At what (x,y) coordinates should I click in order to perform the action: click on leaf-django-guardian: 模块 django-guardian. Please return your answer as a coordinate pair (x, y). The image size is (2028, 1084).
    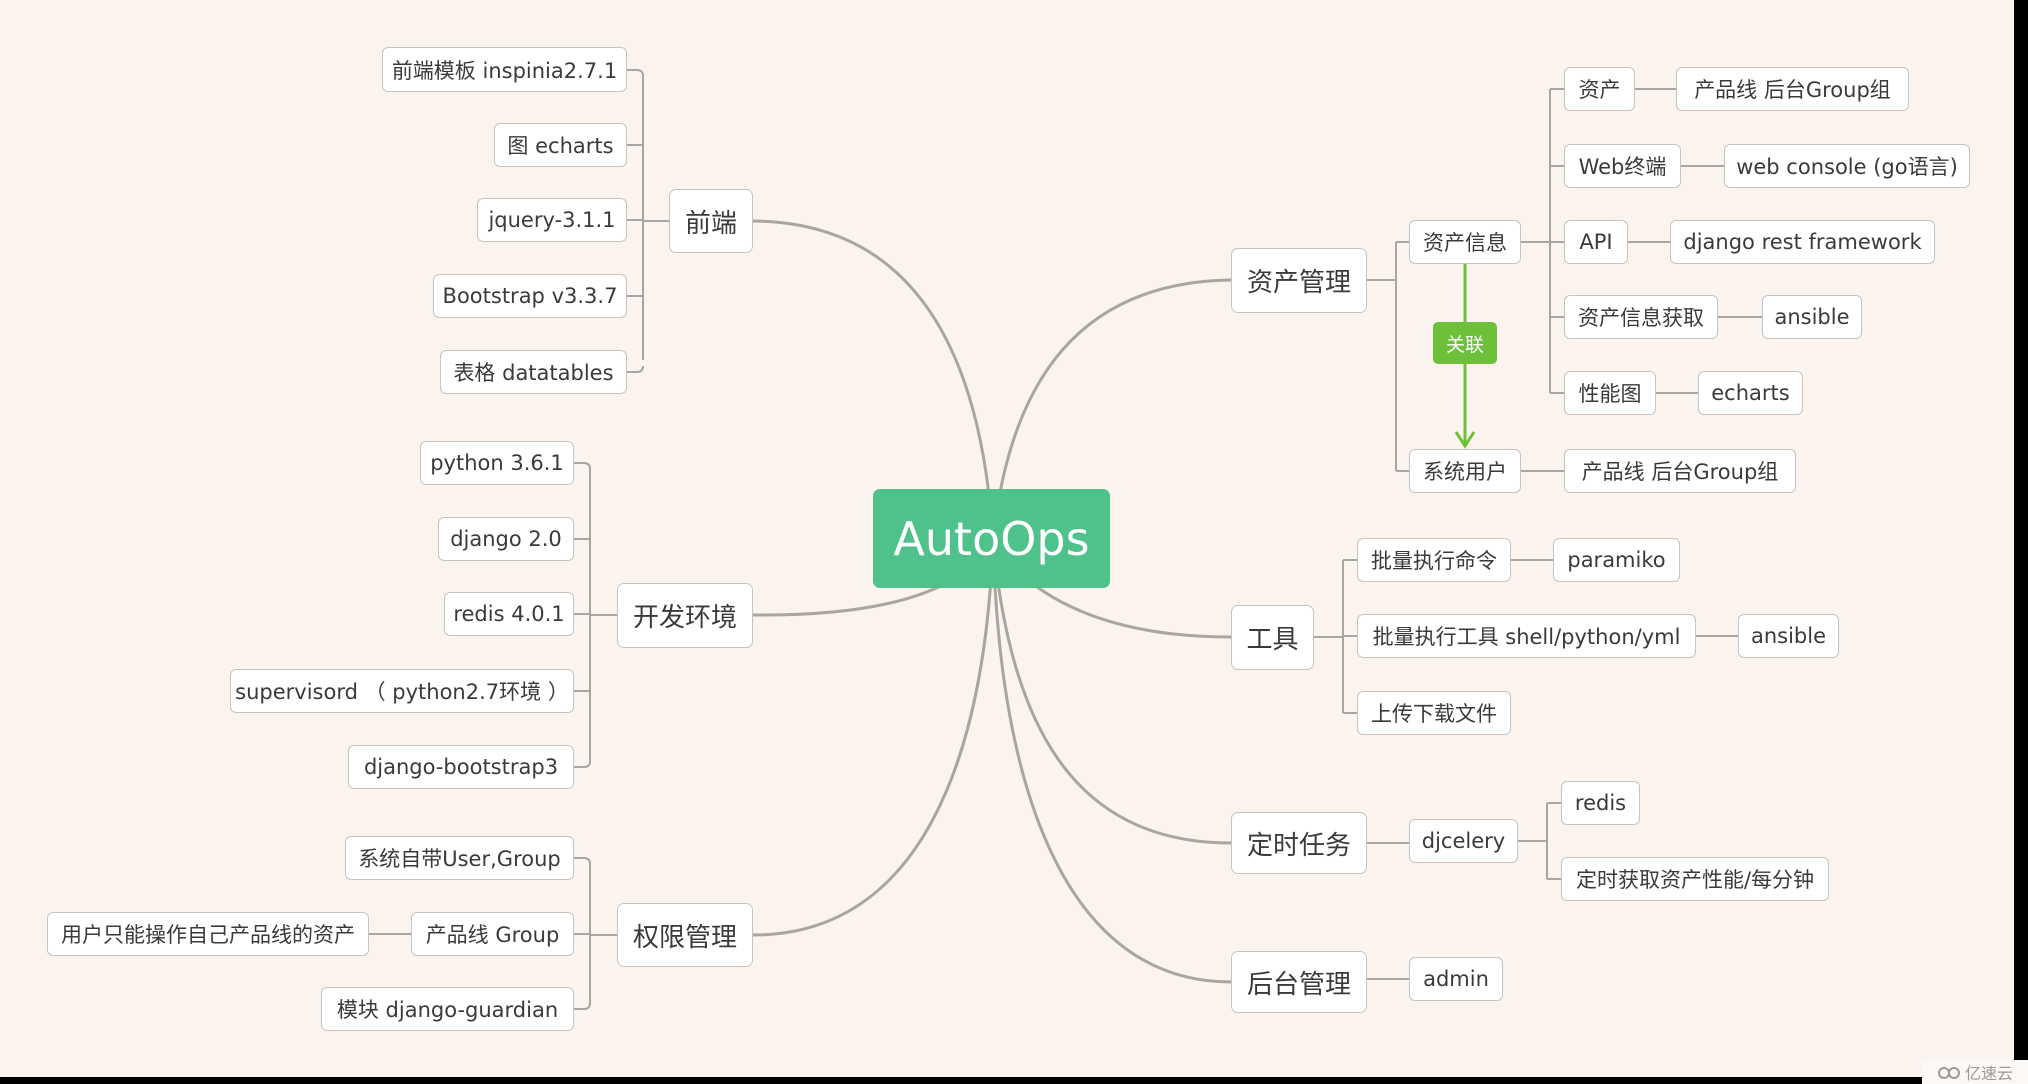
    Looking at the image, I should click on (447, 1009).